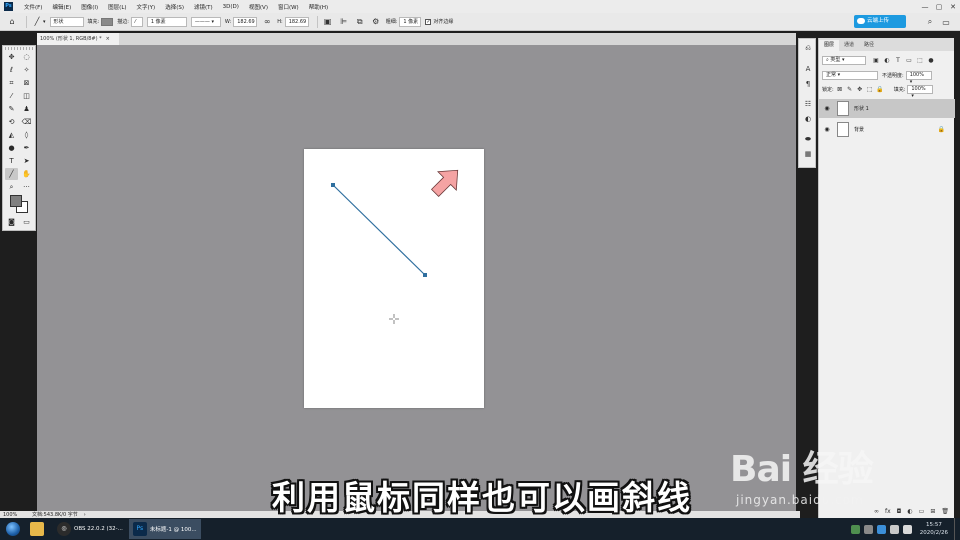 This screenshot has width=960, height=540. I want to click on gear-icon: ⚙, so click(376, 22).